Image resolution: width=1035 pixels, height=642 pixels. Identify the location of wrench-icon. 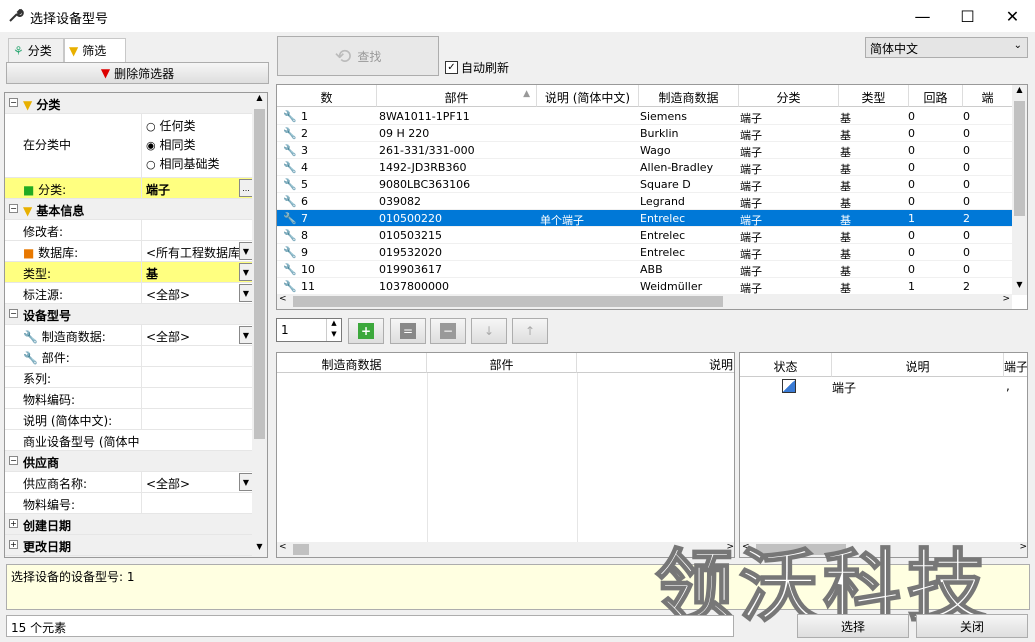
(17, 16).